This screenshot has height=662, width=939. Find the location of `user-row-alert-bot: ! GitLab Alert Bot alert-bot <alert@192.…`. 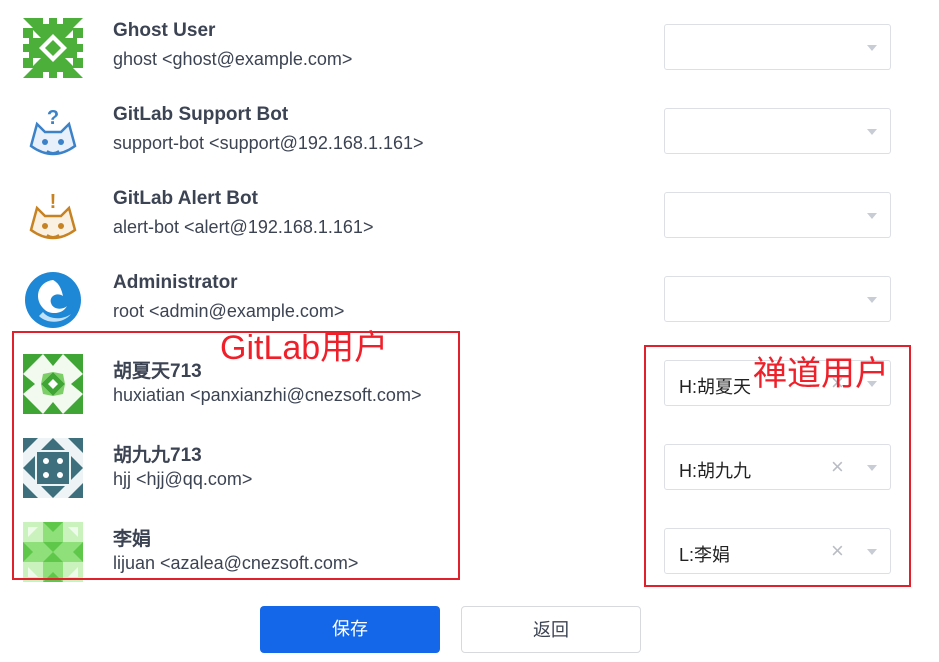

user-row-alert-bot: ! GitLab Alert Bot alert-bot <alert@192.… is located at coordinates (469, 228).